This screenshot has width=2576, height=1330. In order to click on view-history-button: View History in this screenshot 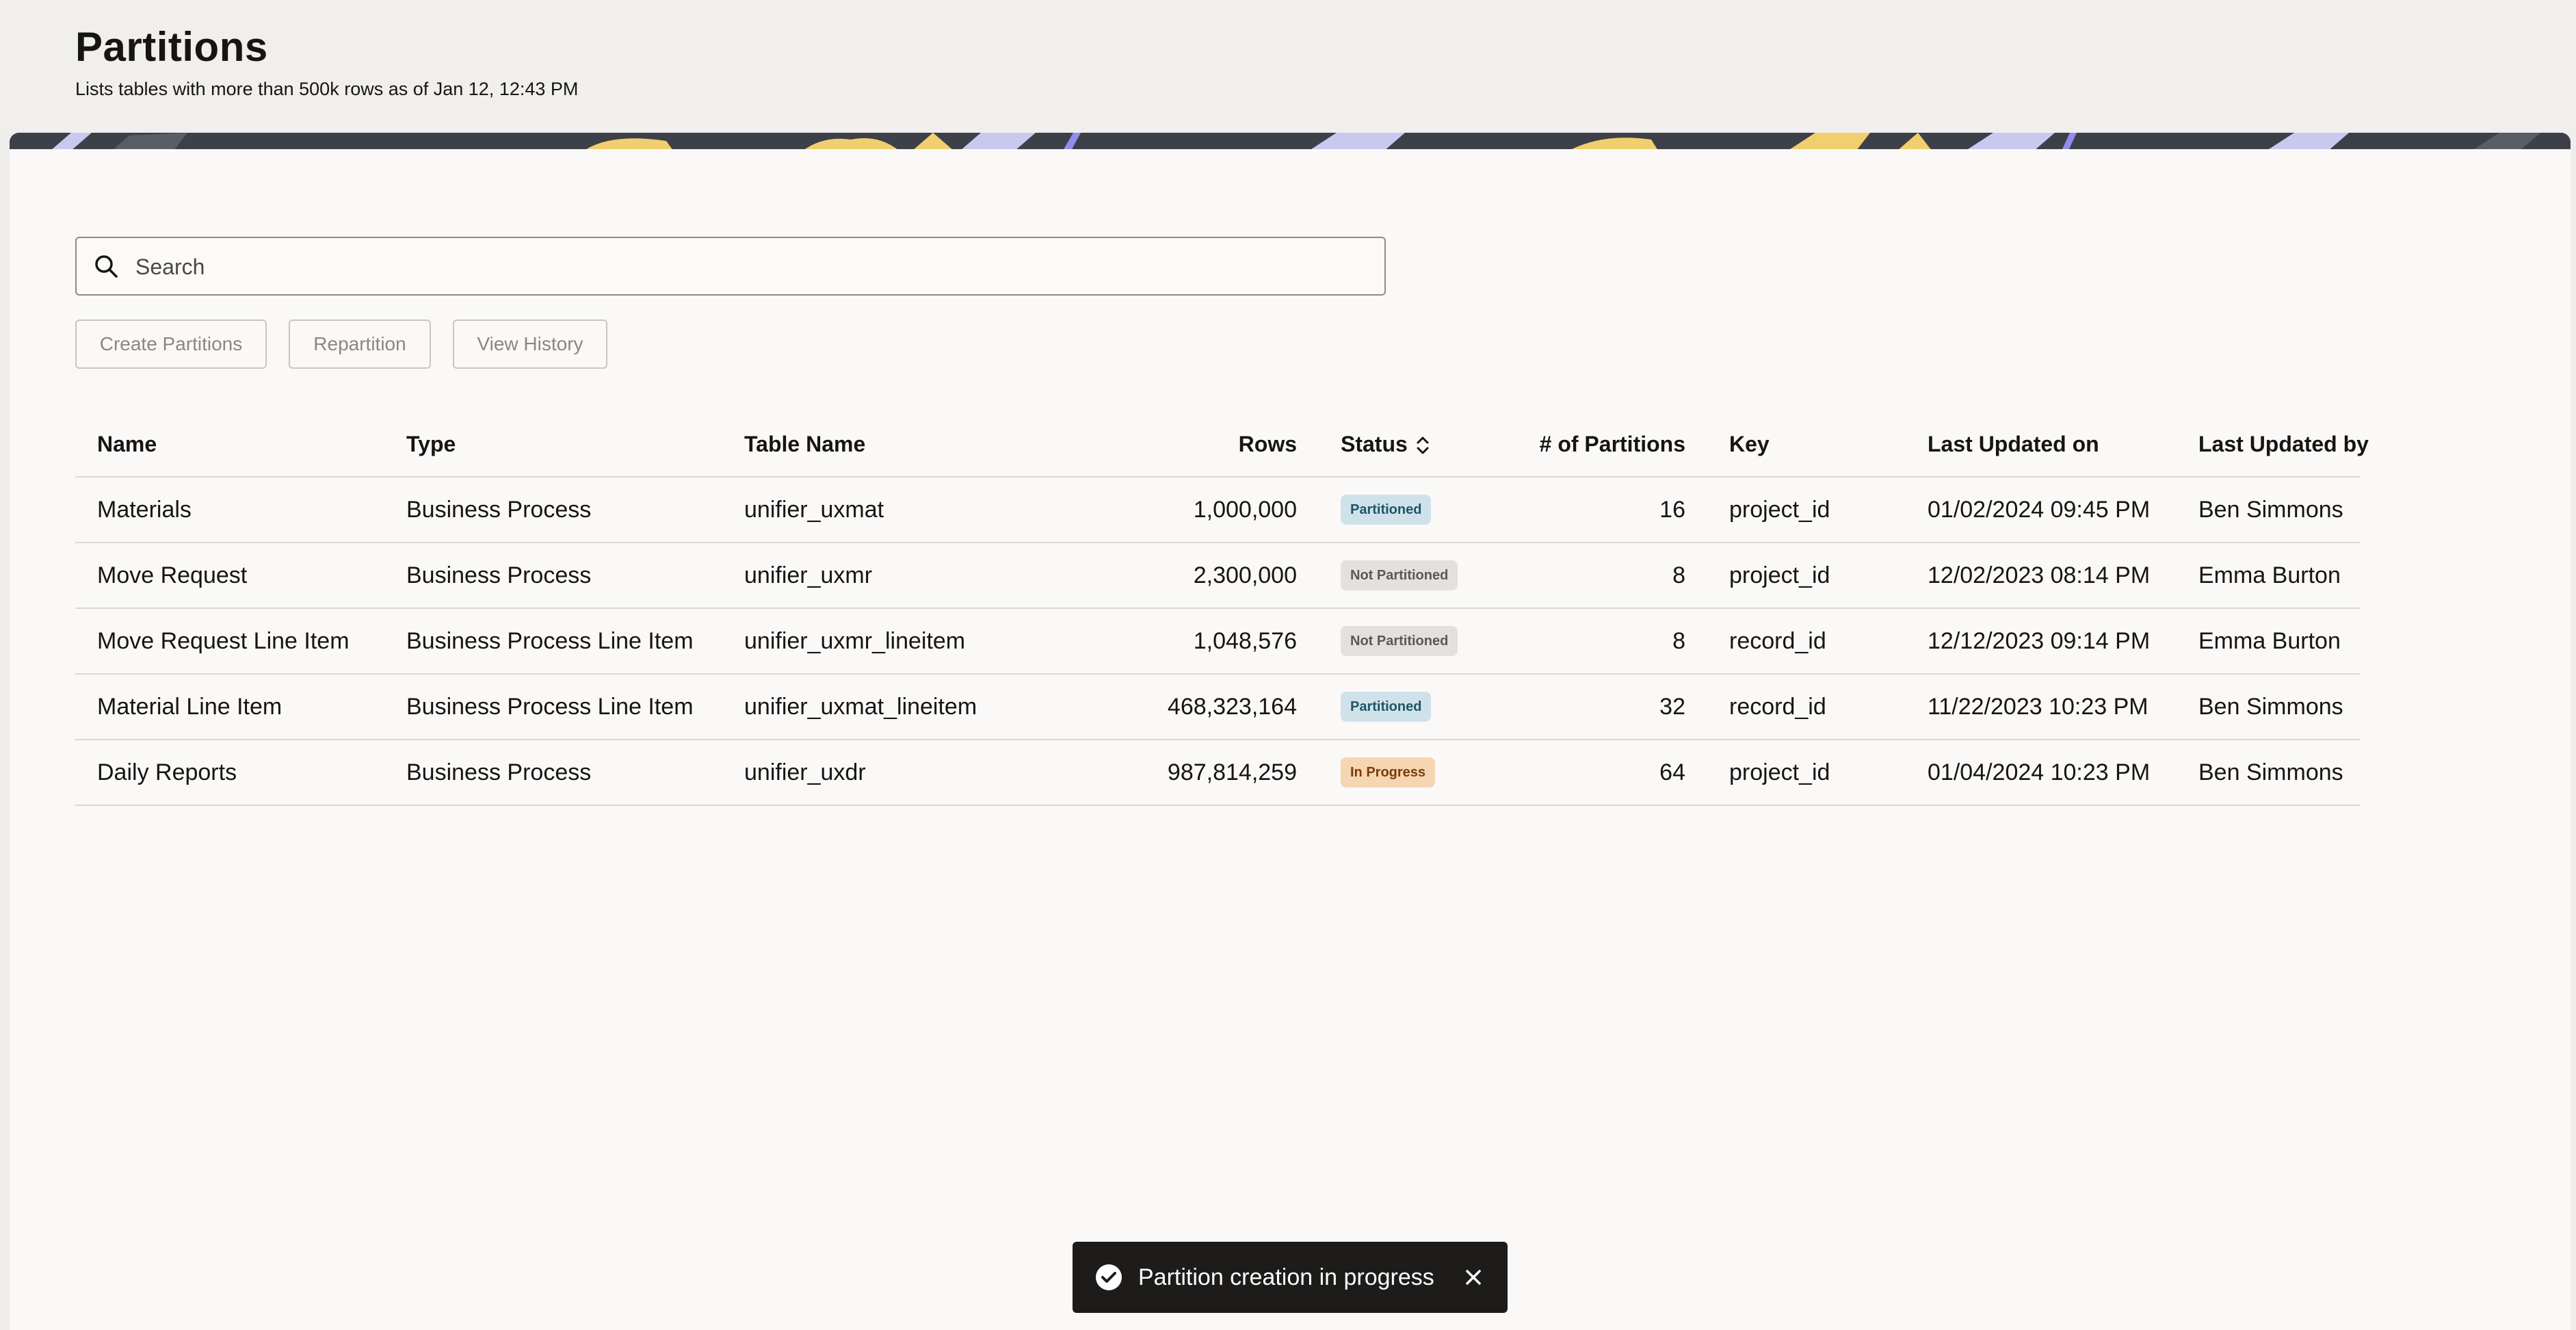, I will do `click(530, 344)`.